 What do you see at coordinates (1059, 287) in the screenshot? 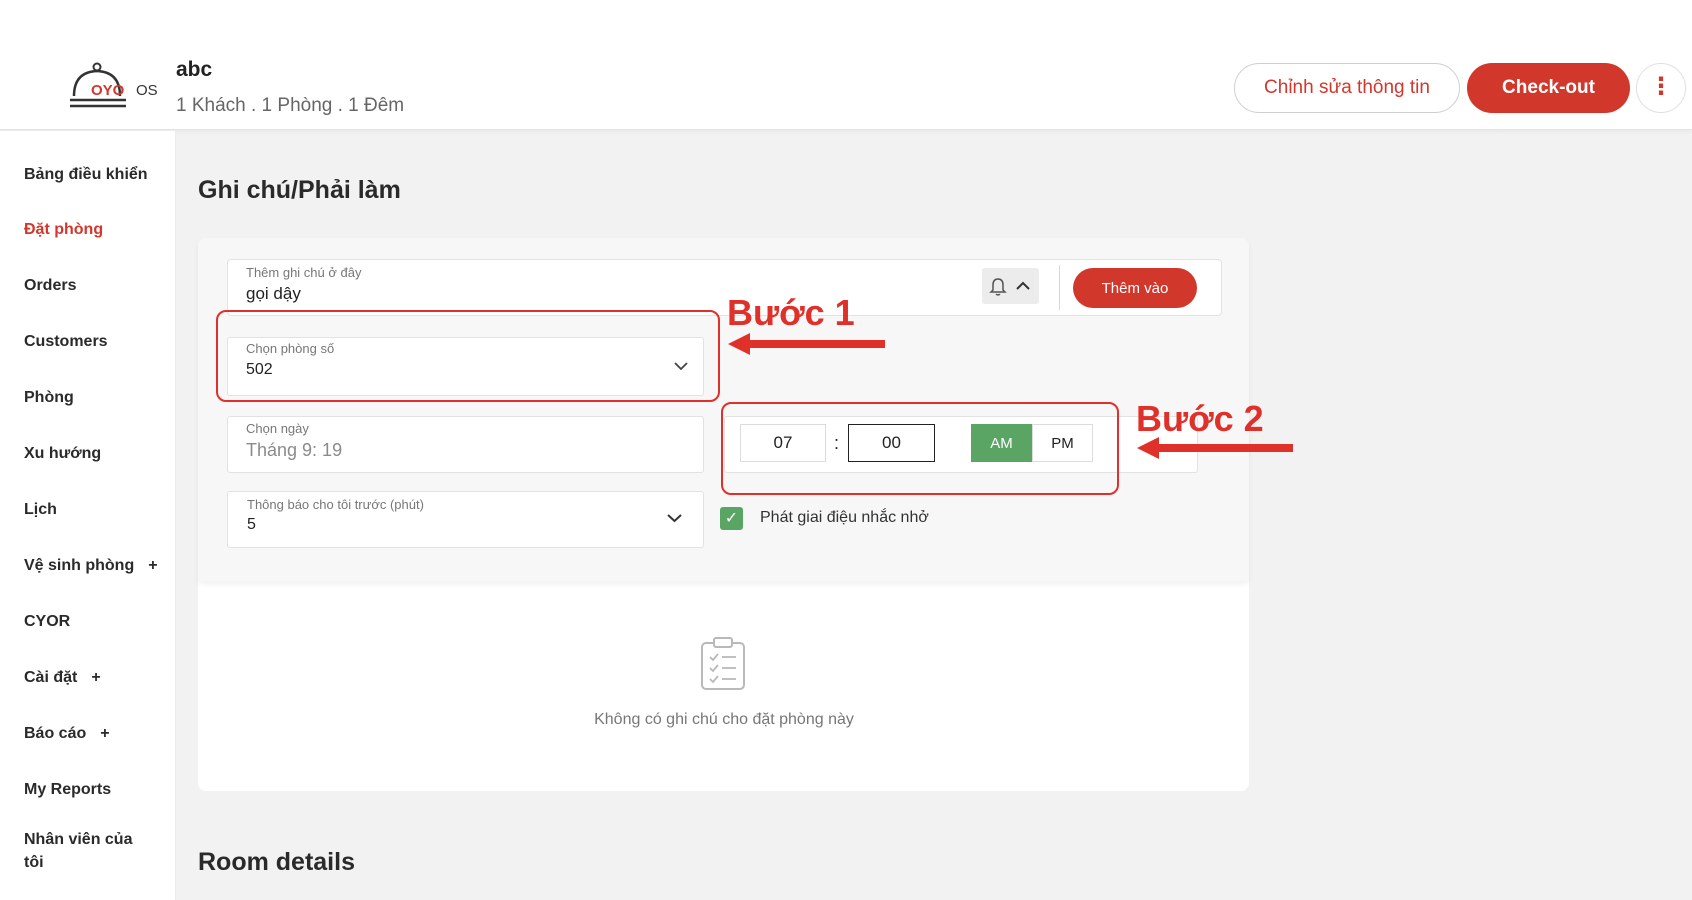
I see `divider` at bounding box center [1059, 287].